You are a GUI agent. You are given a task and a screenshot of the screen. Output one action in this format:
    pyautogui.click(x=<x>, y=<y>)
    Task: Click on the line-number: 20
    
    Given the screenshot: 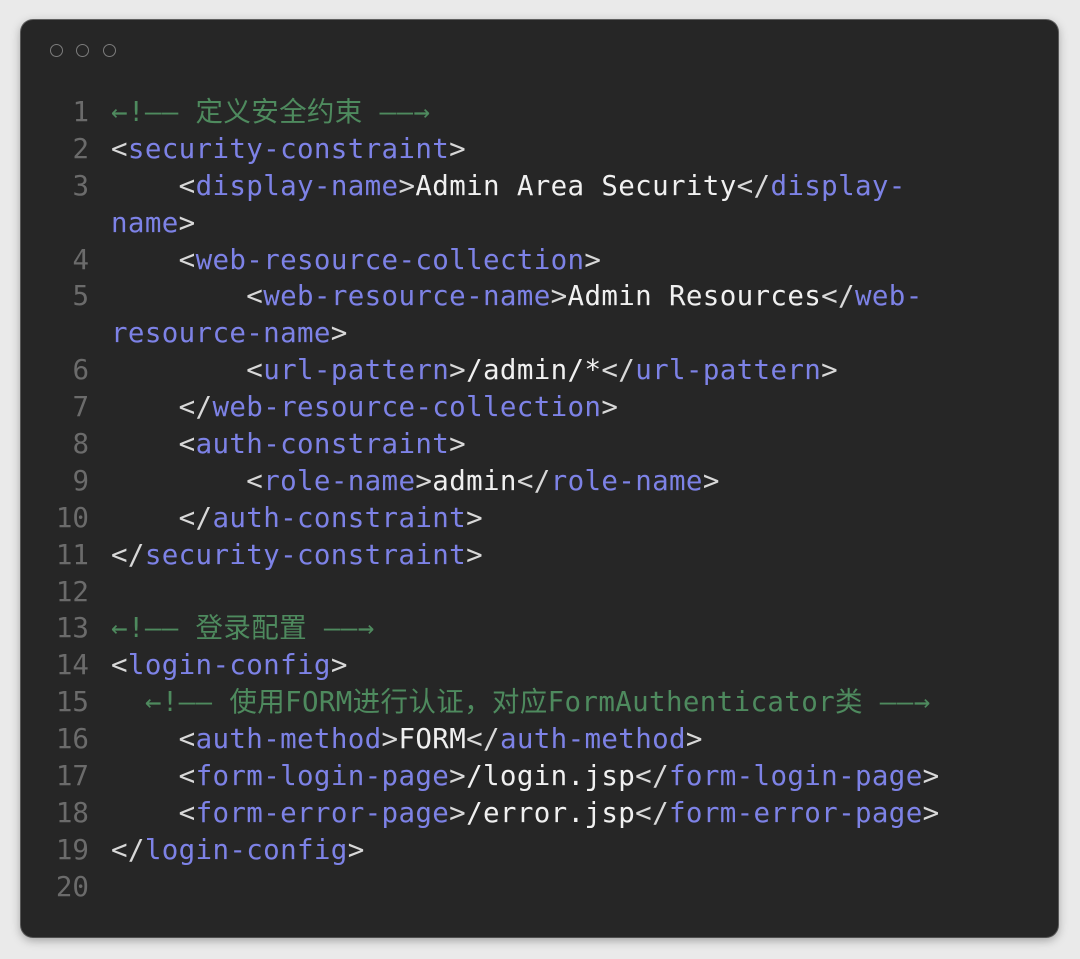 What is the action you would take?
    pyautogui.click(x=72, y=886)
    